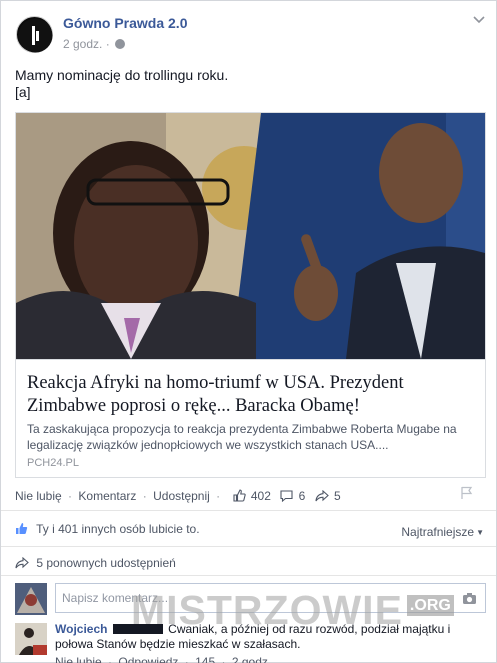  Describe the element at coordinates (122, 75) in the screenshot. I see `post-text-line: Mamy nominację do trollingu roku.` at that location.